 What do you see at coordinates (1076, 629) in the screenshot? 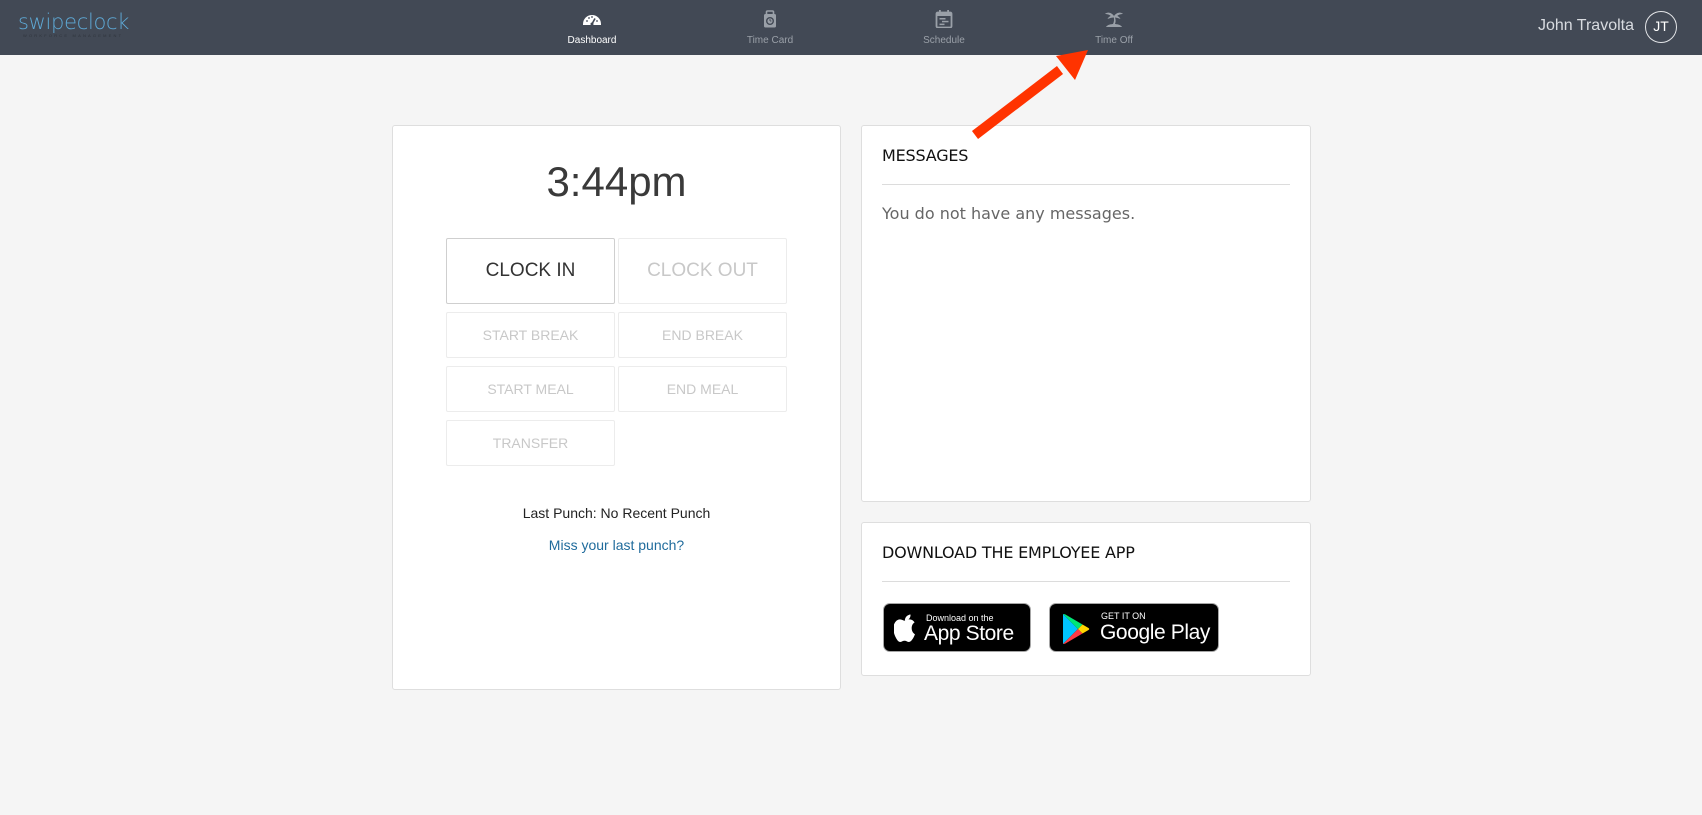
I see `google-play-icon` at bounding box center [1076, 629].